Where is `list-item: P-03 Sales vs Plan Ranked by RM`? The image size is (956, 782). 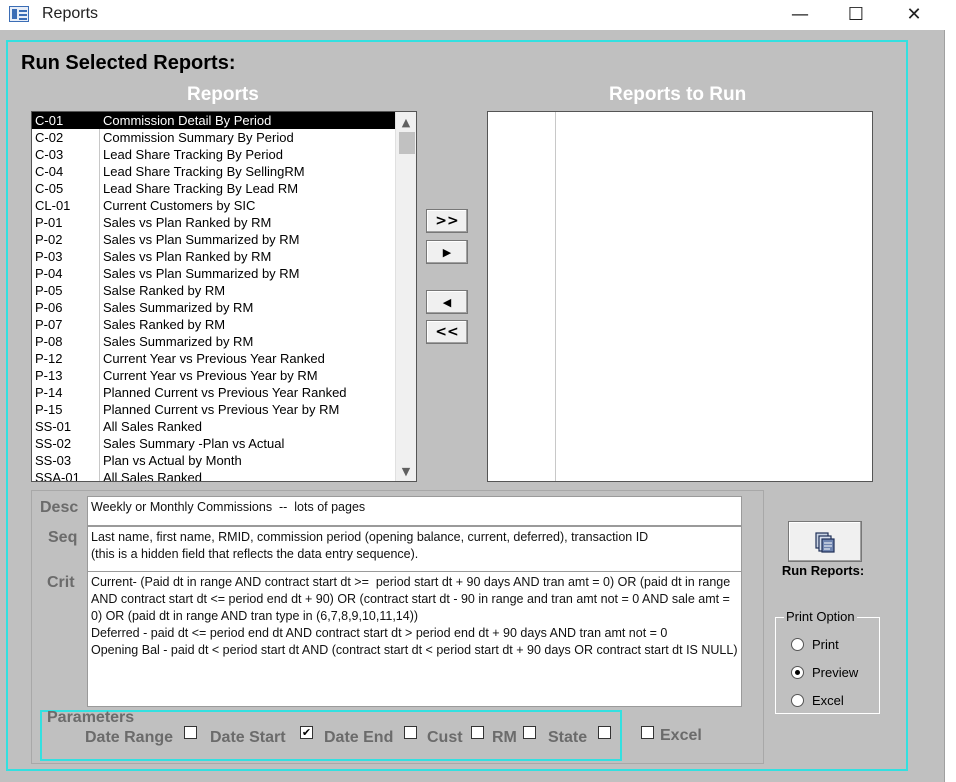 list-item: P-03 Sales vs Plan Ranked by RM is located at coordinates (213, 256).